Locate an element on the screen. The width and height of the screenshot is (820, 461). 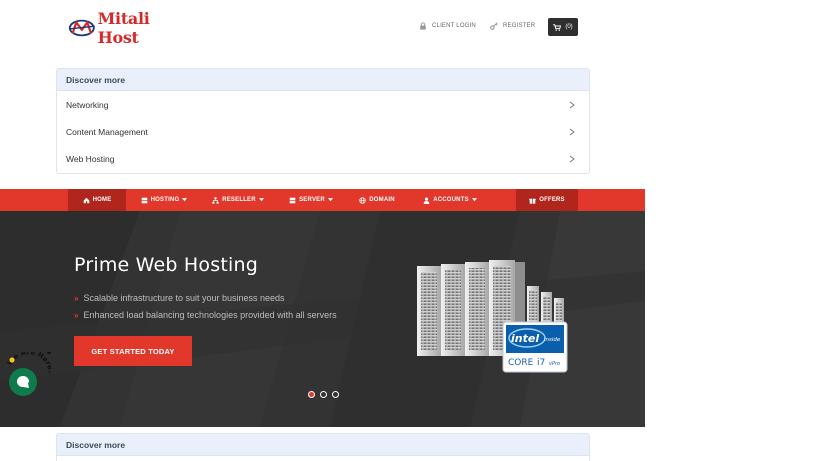
nav-server-label: SERVER is located at coordinates (312, 200).